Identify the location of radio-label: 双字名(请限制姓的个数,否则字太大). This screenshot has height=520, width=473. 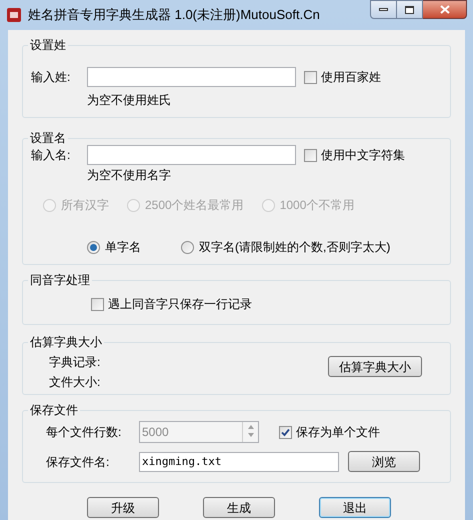
(294, 247).